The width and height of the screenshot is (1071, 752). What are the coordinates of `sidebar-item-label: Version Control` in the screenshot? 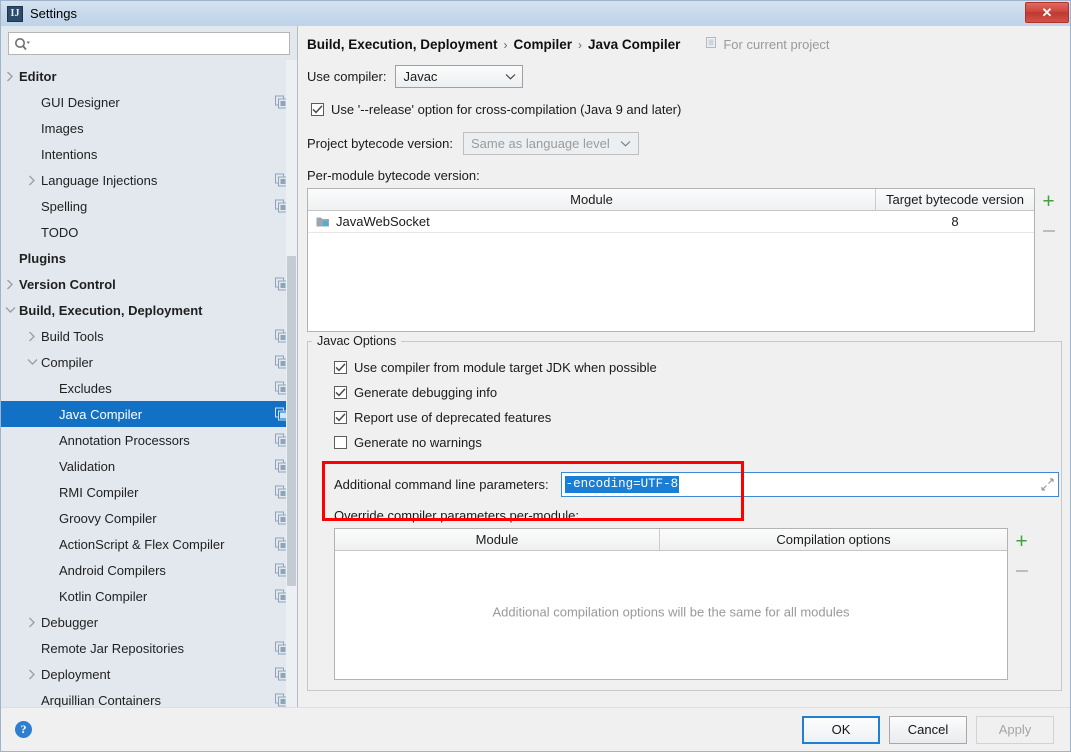 It's located at (67, 284).